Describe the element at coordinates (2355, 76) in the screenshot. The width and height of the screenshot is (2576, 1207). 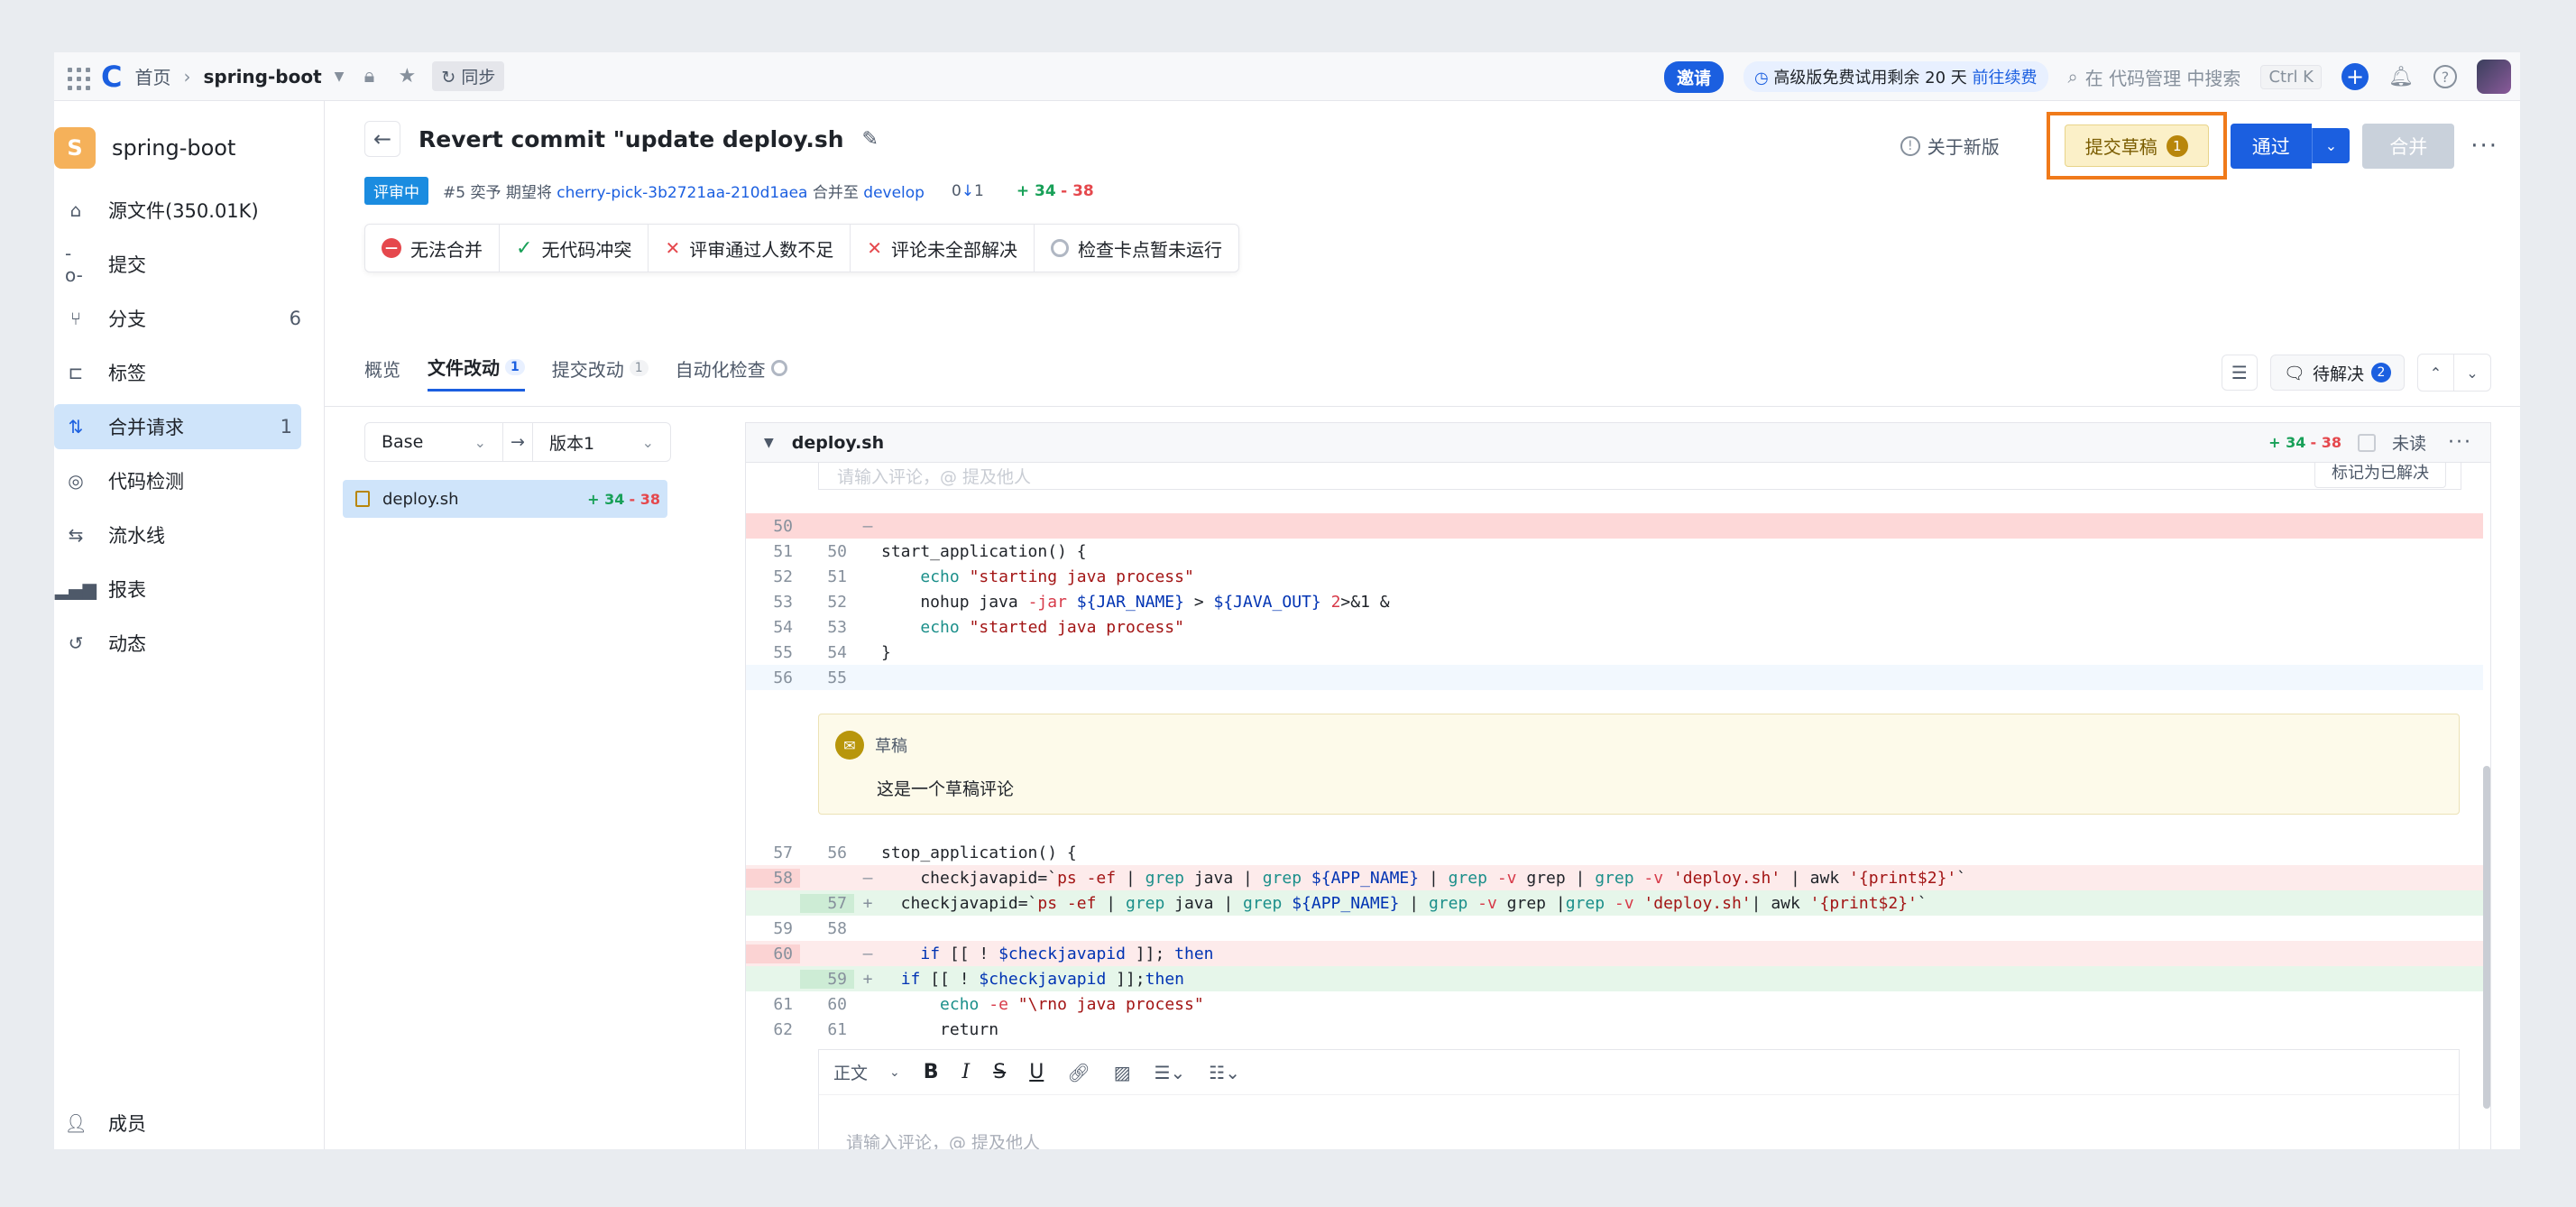
I see `create-plus-icon: +` at that location.